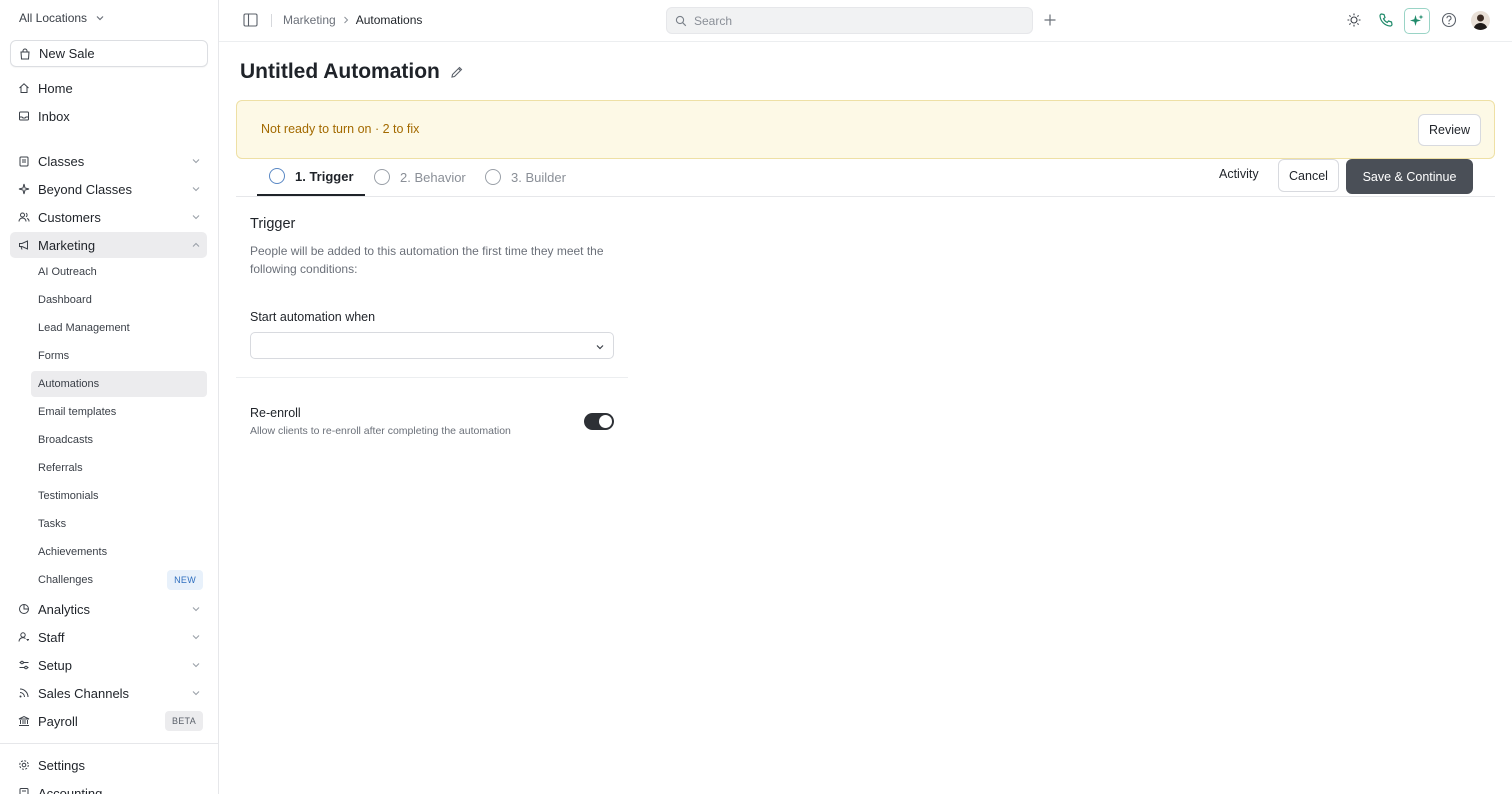  I want to click on tab-behavior: 2. Behavior, so click(420, 177).